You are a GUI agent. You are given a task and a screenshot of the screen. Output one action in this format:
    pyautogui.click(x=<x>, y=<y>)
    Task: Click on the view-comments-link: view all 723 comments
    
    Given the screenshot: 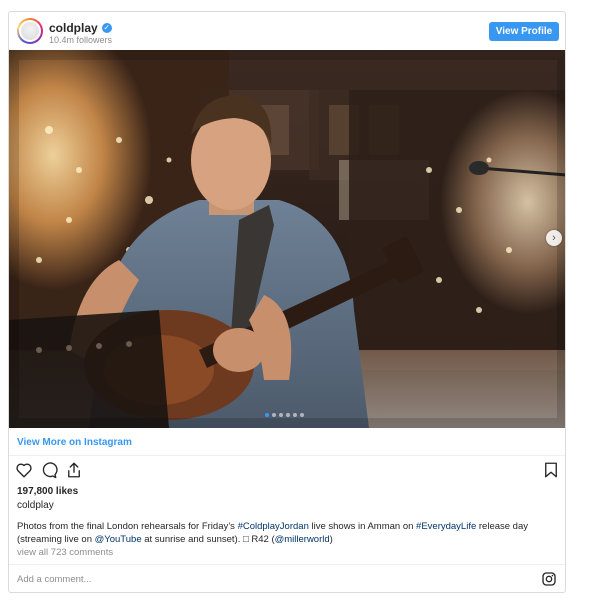 What is the action you would take?
    pyautogui.click(x=65, y=552)
    